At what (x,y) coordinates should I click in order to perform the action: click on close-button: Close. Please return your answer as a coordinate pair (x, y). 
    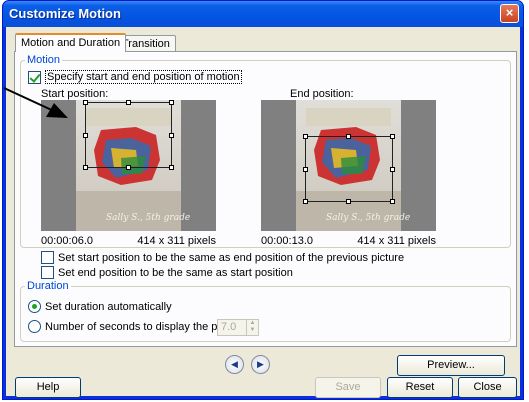
    Looking at the image, I should click on (487, 387).